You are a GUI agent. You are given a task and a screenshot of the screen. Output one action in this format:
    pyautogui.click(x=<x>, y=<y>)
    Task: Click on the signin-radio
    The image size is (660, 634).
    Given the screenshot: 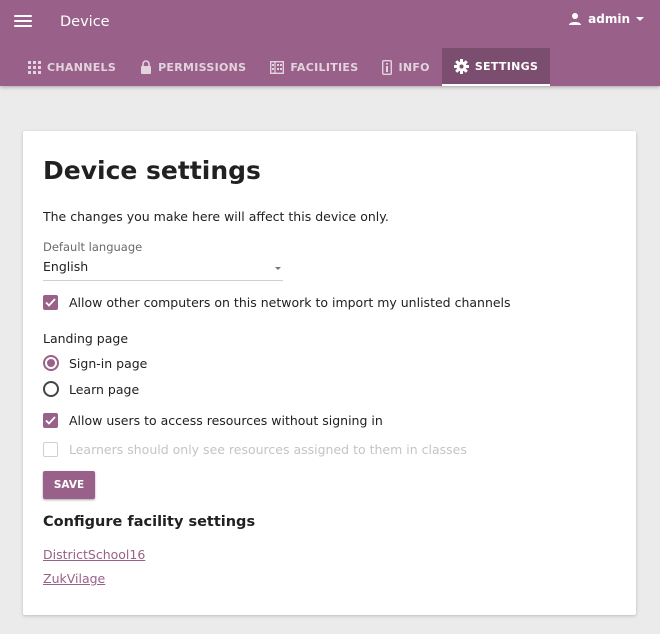 What is the action you would take?
    pyautogui.click(x=51, y=363)
    